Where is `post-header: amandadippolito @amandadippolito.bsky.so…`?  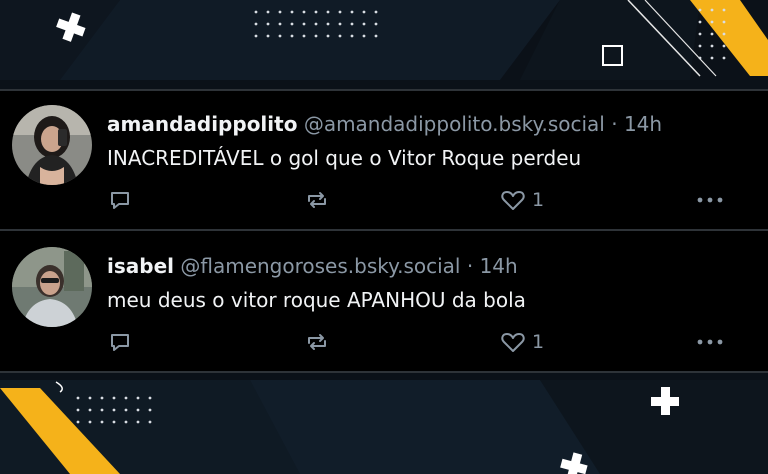 post-header: amandadippolito @amandadippolito.bsky.so… is located at coordinates (384, 124).